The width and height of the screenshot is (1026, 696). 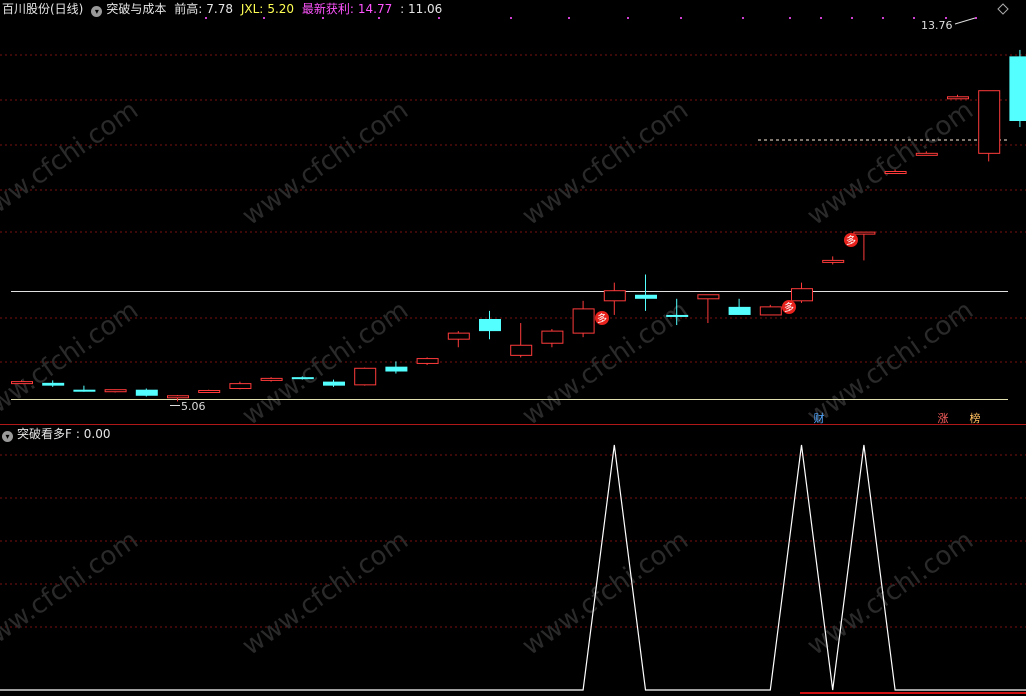 I want to click on event-badge: 涨, so click(x=943, y=418).